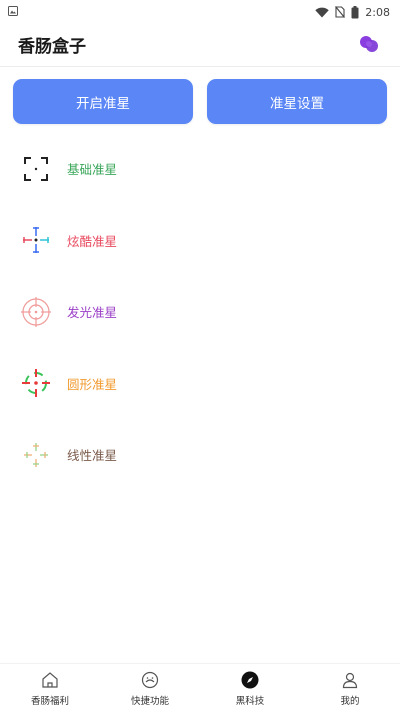 The width and height of the screenshot is (400, 713). I want to click on battery-icon, so click(355, 12).